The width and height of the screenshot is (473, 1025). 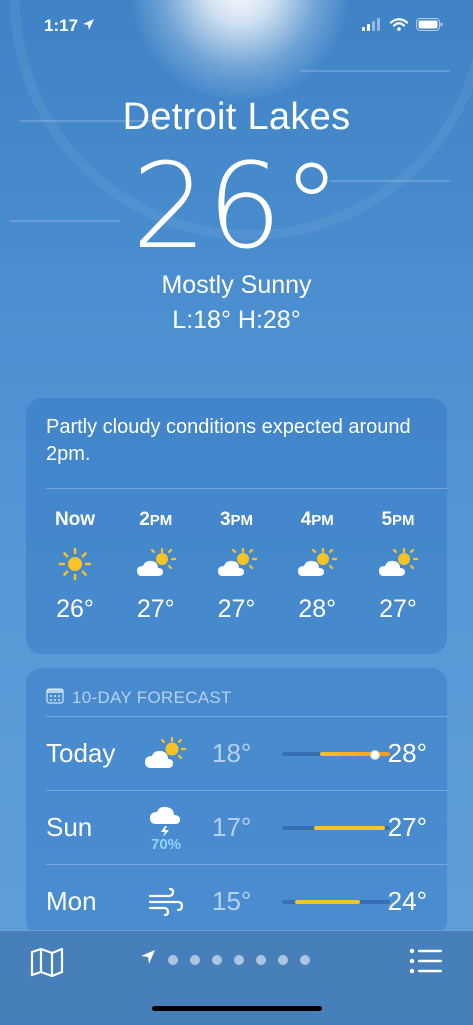 What do you see at coordinates (317, 609) in the screenshot?
I see `hour-temperature: 28°` at bounding box center [317, 609].